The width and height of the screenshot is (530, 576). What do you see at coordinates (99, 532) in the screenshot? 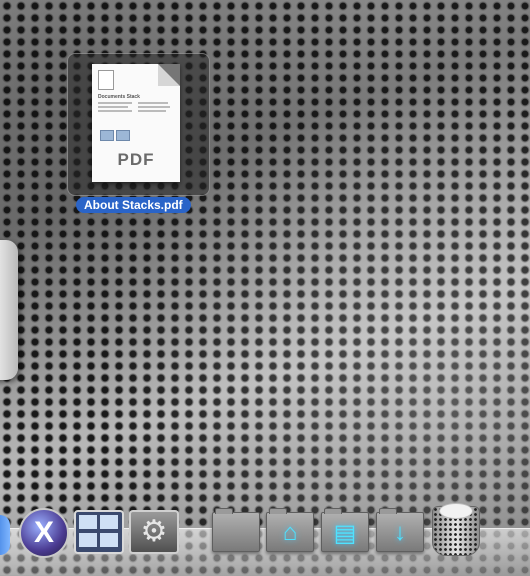
I see `spaces-icon` at bounding box center [99, 532].